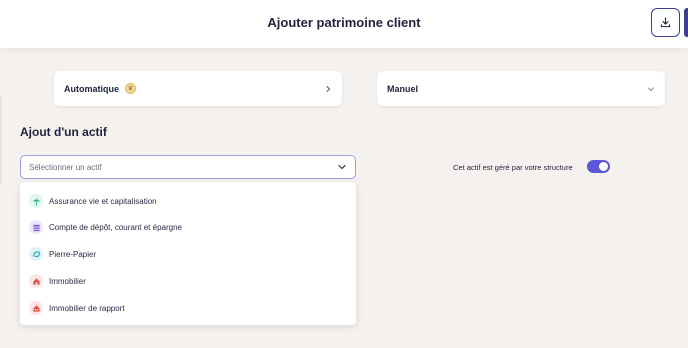 The image size is (688, 348). I want to click on toggle-knob, so click(603, 166).